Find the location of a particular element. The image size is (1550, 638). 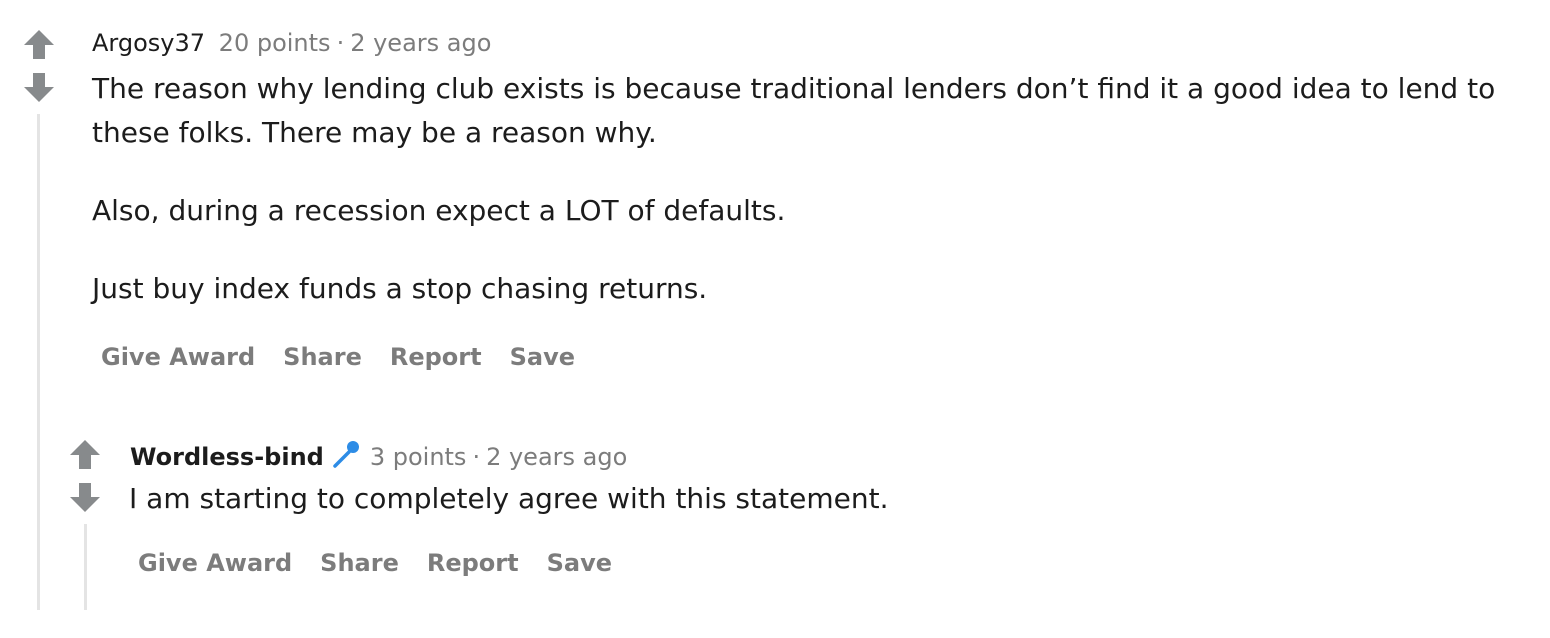

give-award-button: Give Award is located at coordinates (215, 563).